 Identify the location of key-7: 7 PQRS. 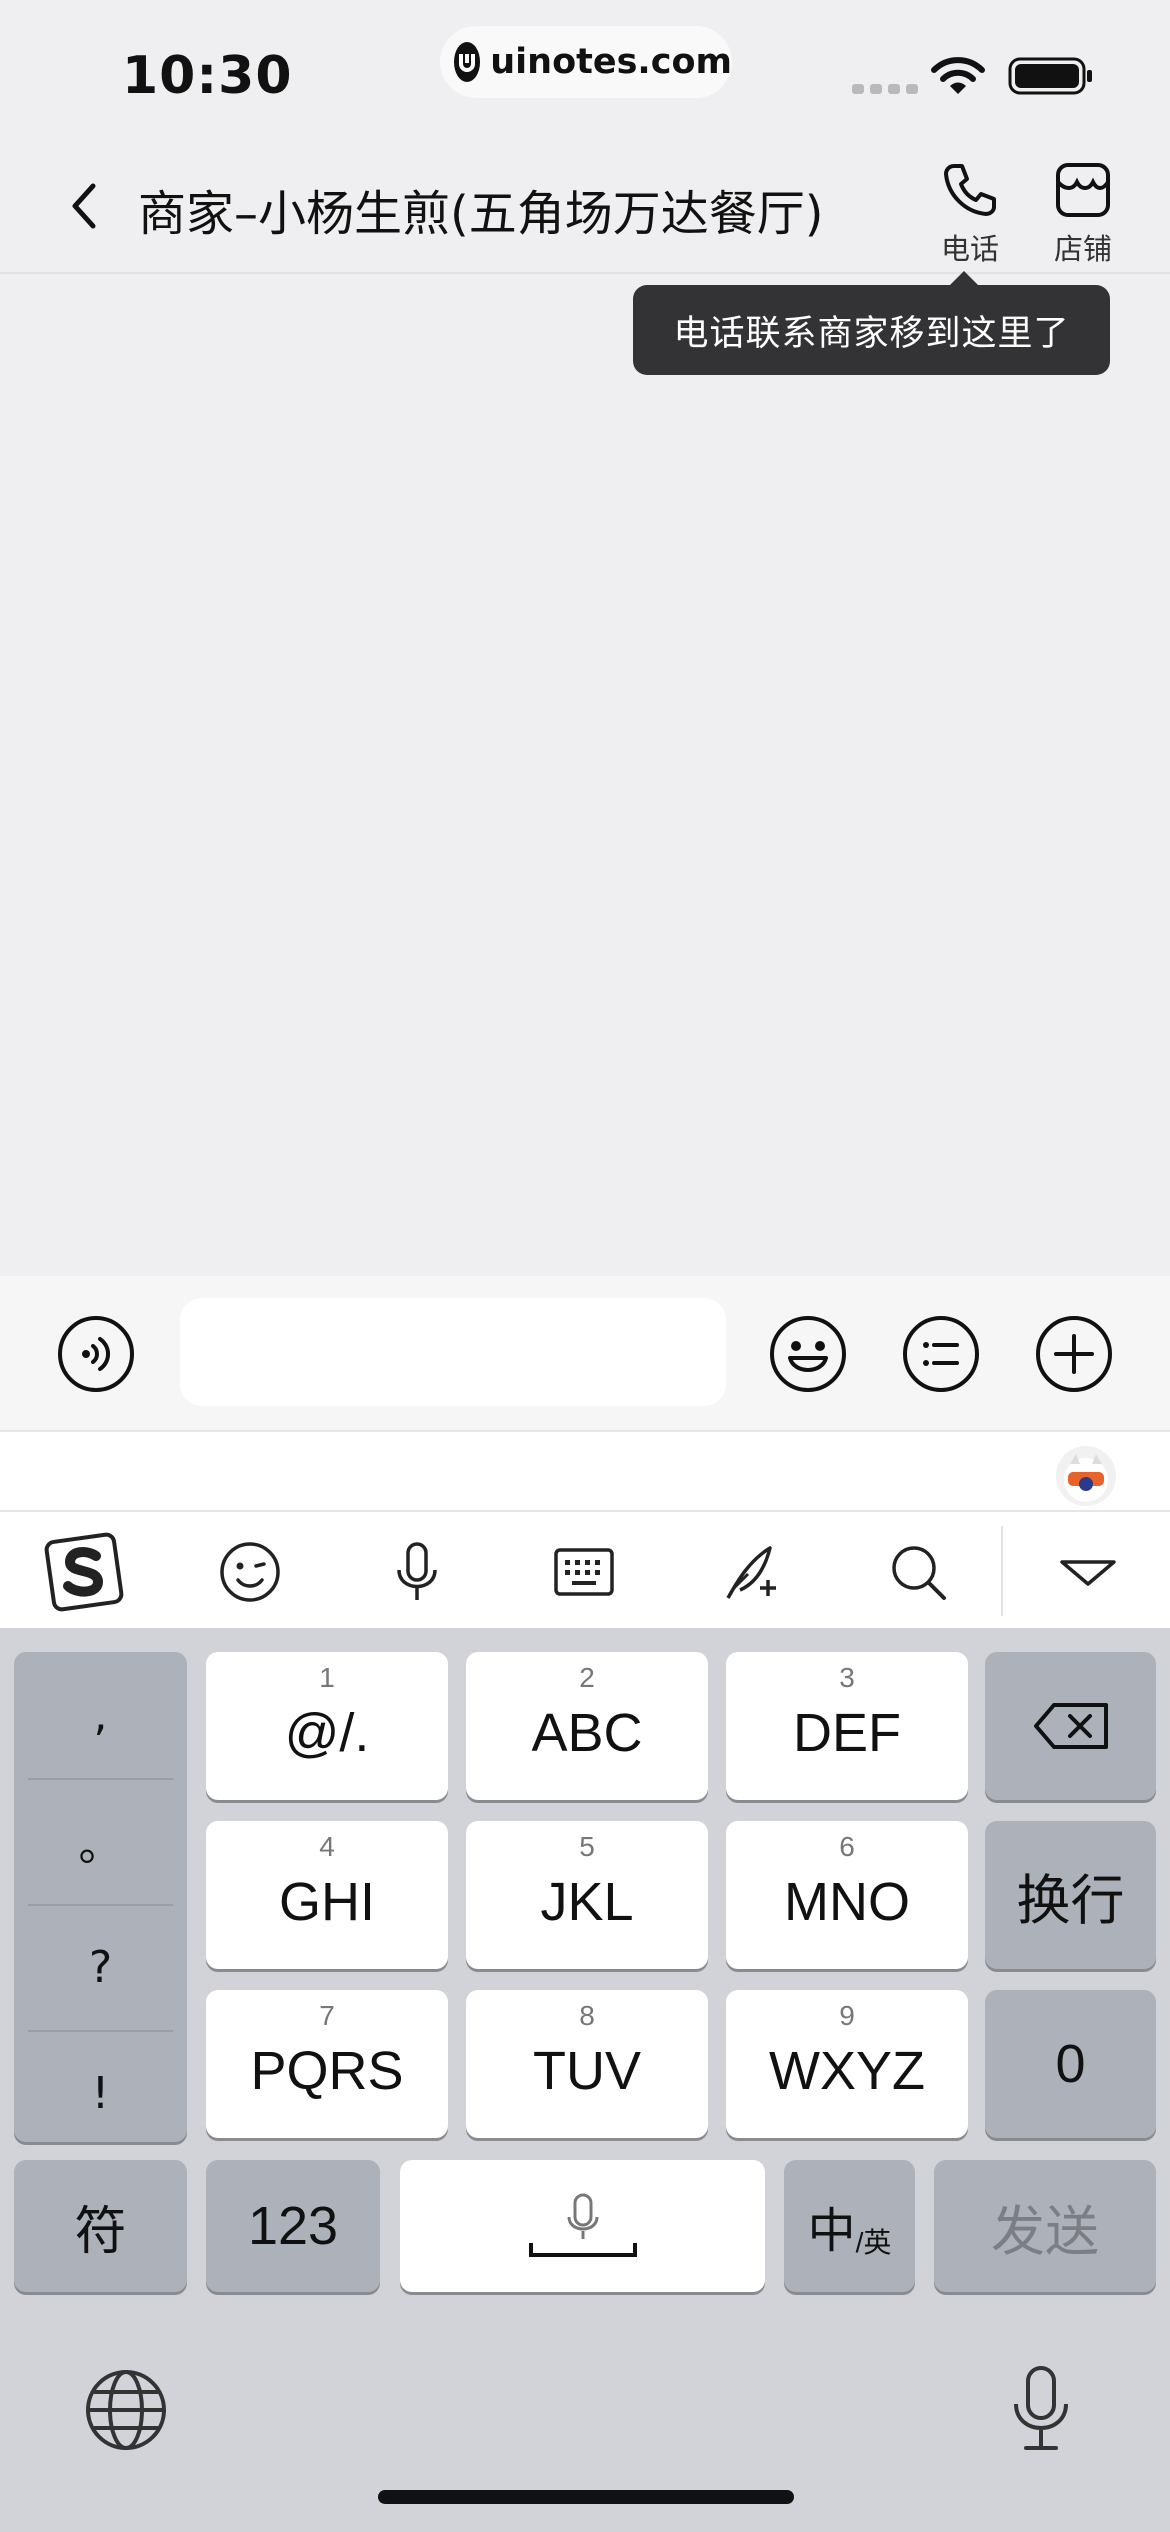
(327, 2064).